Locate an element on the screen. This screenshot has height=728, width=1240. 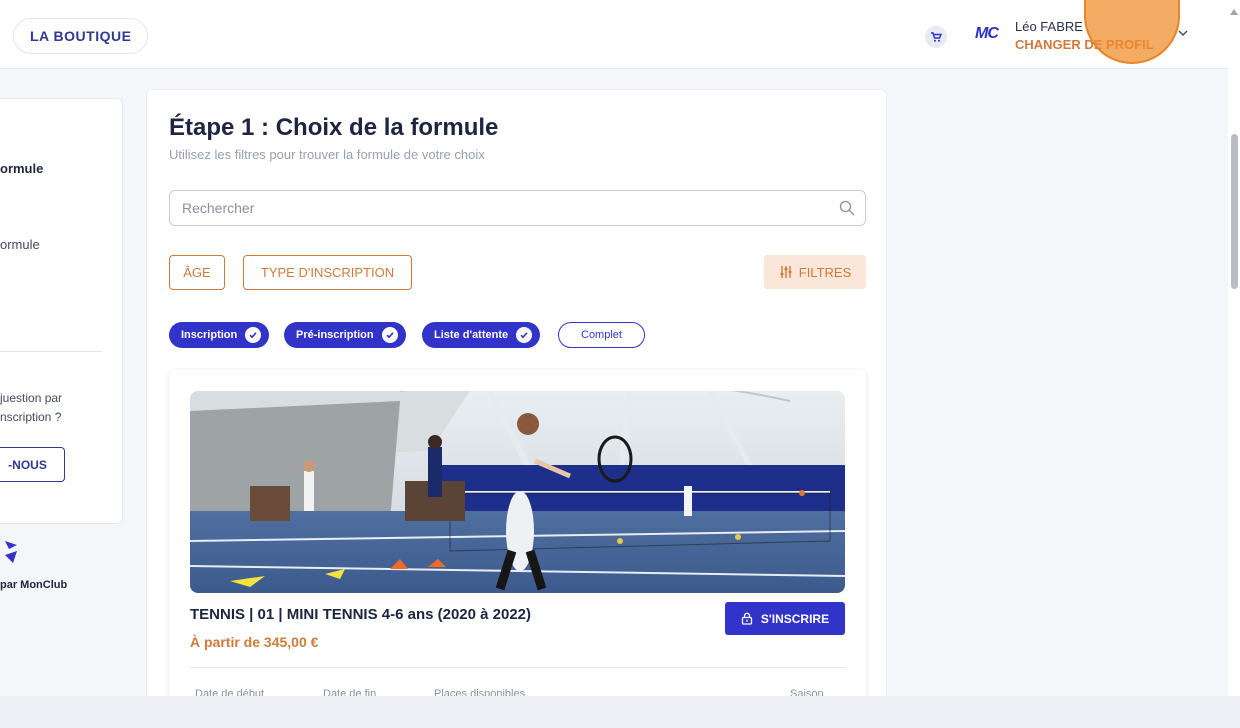
chip-complet: Complet is located at coordinates (601, 335).